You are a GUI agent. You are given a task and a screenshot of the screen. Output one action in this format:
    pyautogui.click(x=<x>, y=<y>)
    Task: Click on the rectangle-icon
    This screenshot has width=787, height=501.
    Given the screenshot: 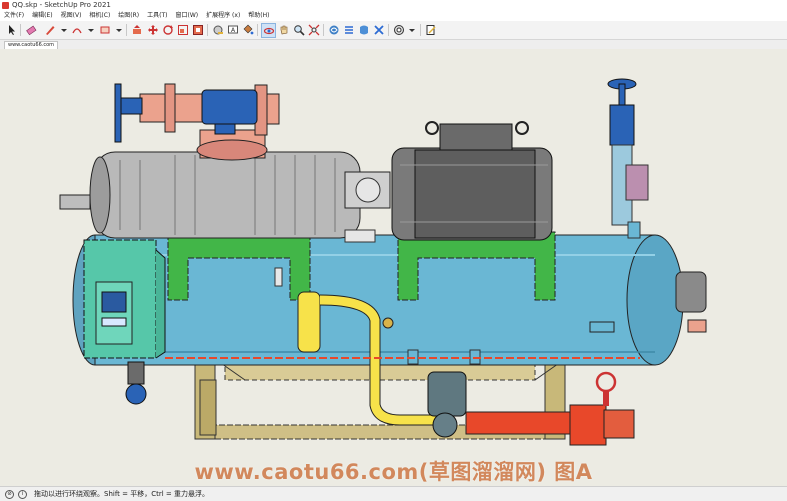 What is the action you would take?
    pyautogui.click(x=104, y=29)
    